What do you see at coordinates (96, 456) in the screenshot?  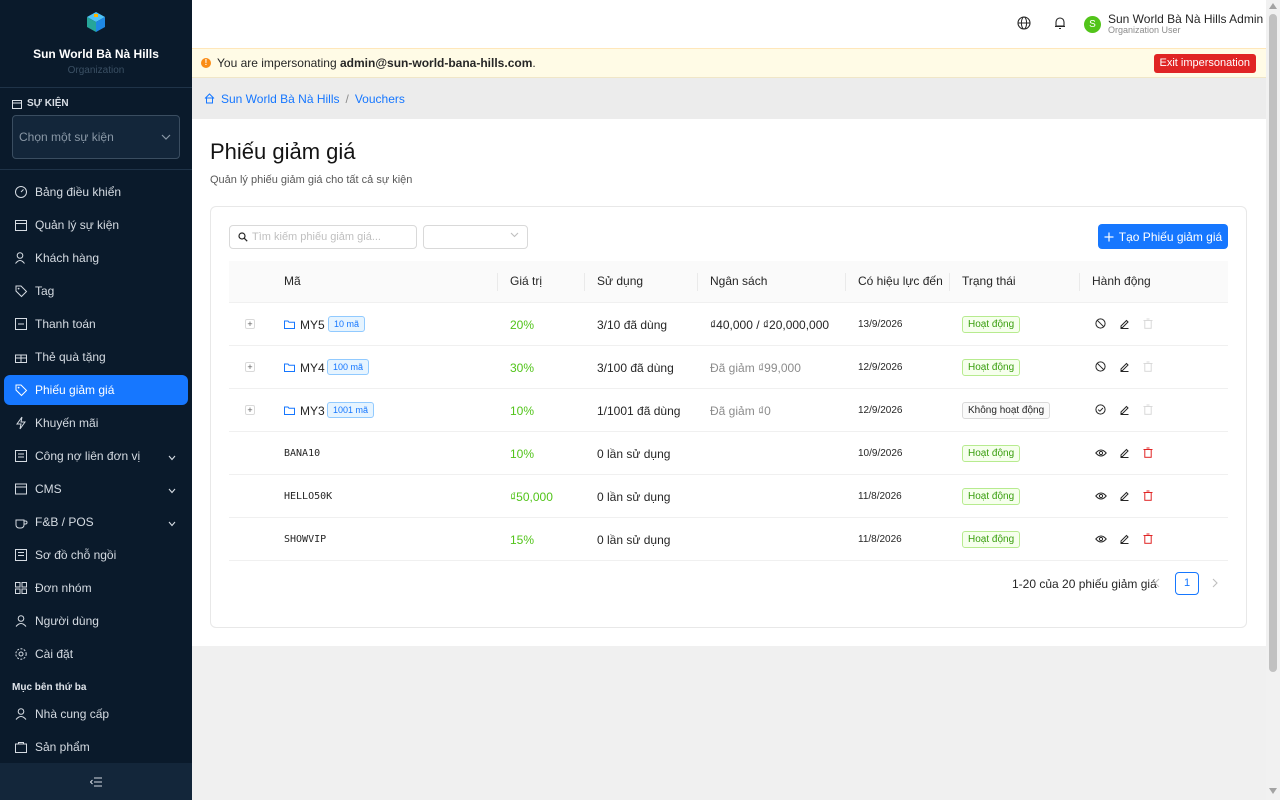 I see `sidebar-item-ledger: Công nợ liên đơn vị` at bounding box center [96, 456].